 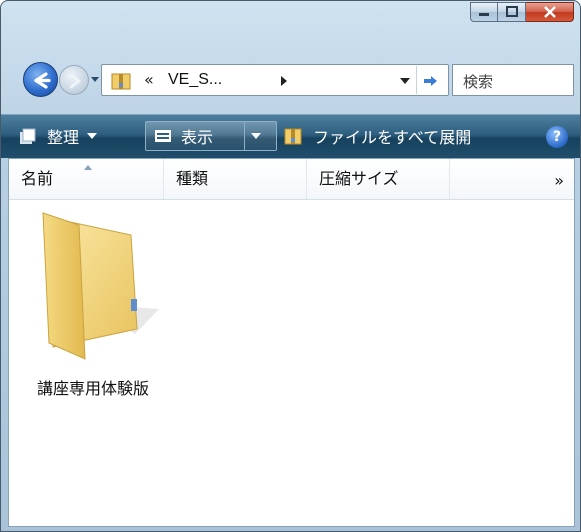 I want to click on column-type-label: 種類, so click(x=192, y=178).